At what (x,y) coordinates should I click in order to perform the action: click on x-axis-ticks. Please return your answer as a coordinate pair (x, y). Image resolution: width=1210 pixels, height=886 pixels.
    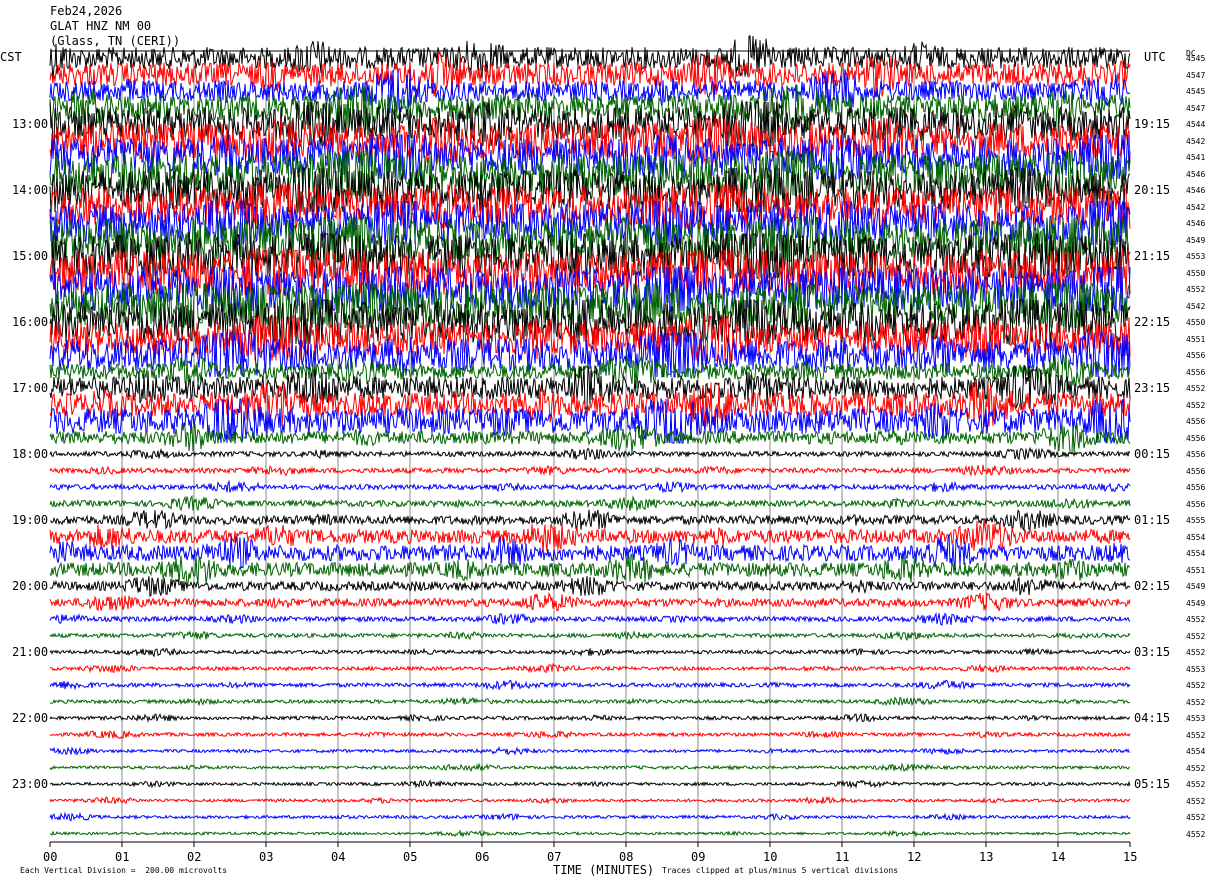
    Looking at the image, I should click on (590, 844).